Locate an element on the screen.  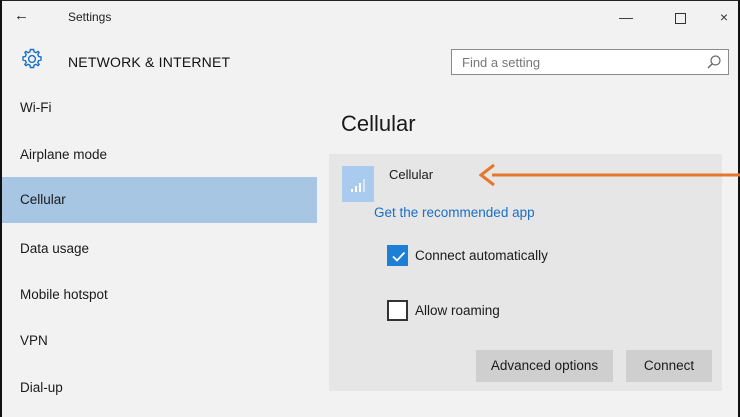
connect-button: Connect is located at coordinates (669, 366).